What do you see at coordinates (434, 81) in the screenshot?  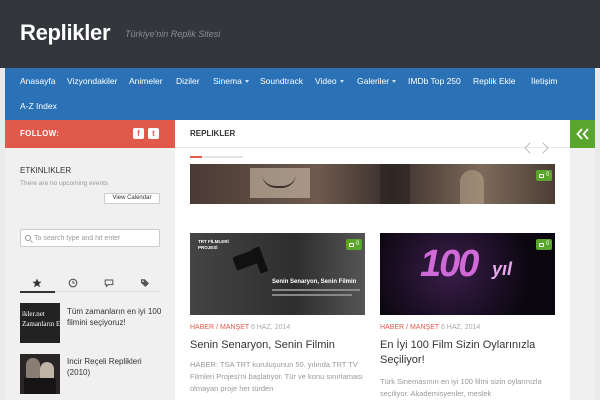 I see `nav-item-imdb-top-250: IMDb Top 250` at bounding box center [434, 81].